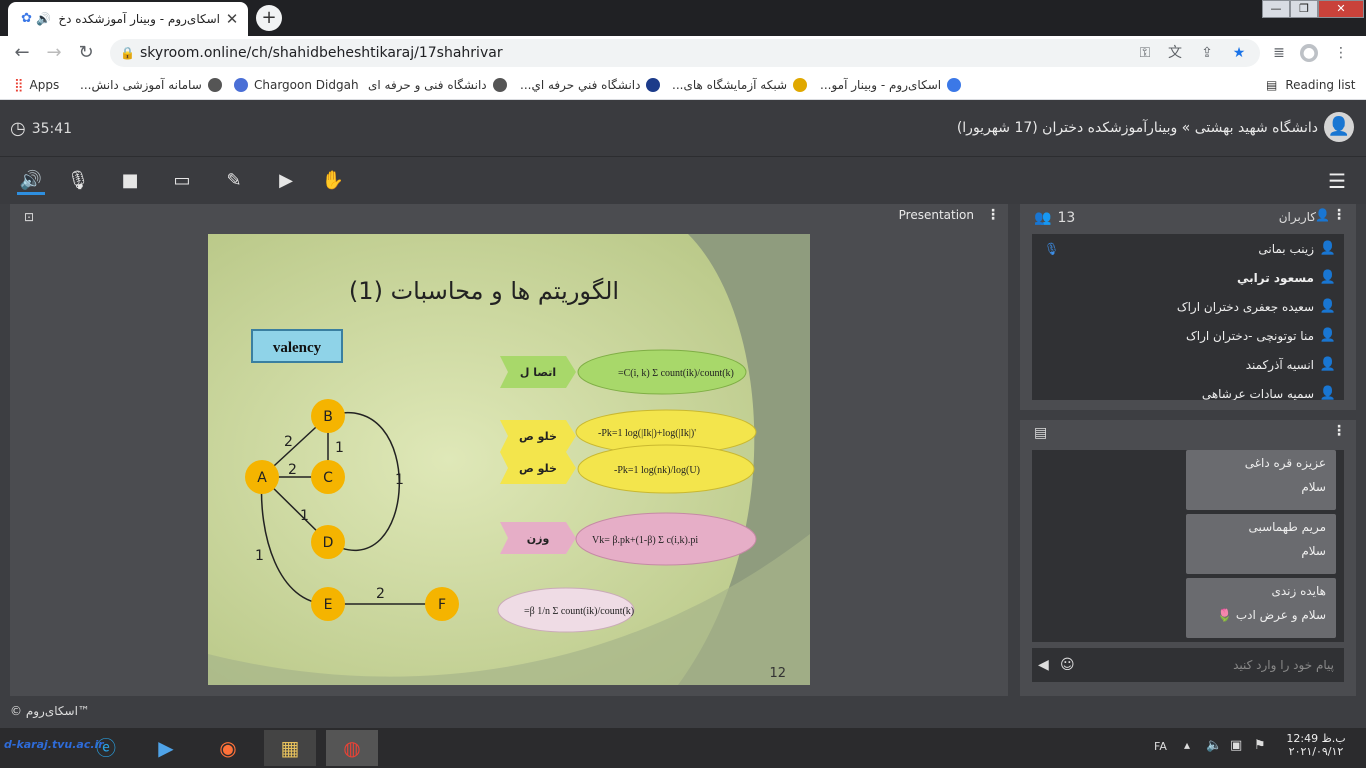  What do you see at coordinates (328, 605) in the screenshot?
I see `graph-node: E` at bounding box center [328, 605].